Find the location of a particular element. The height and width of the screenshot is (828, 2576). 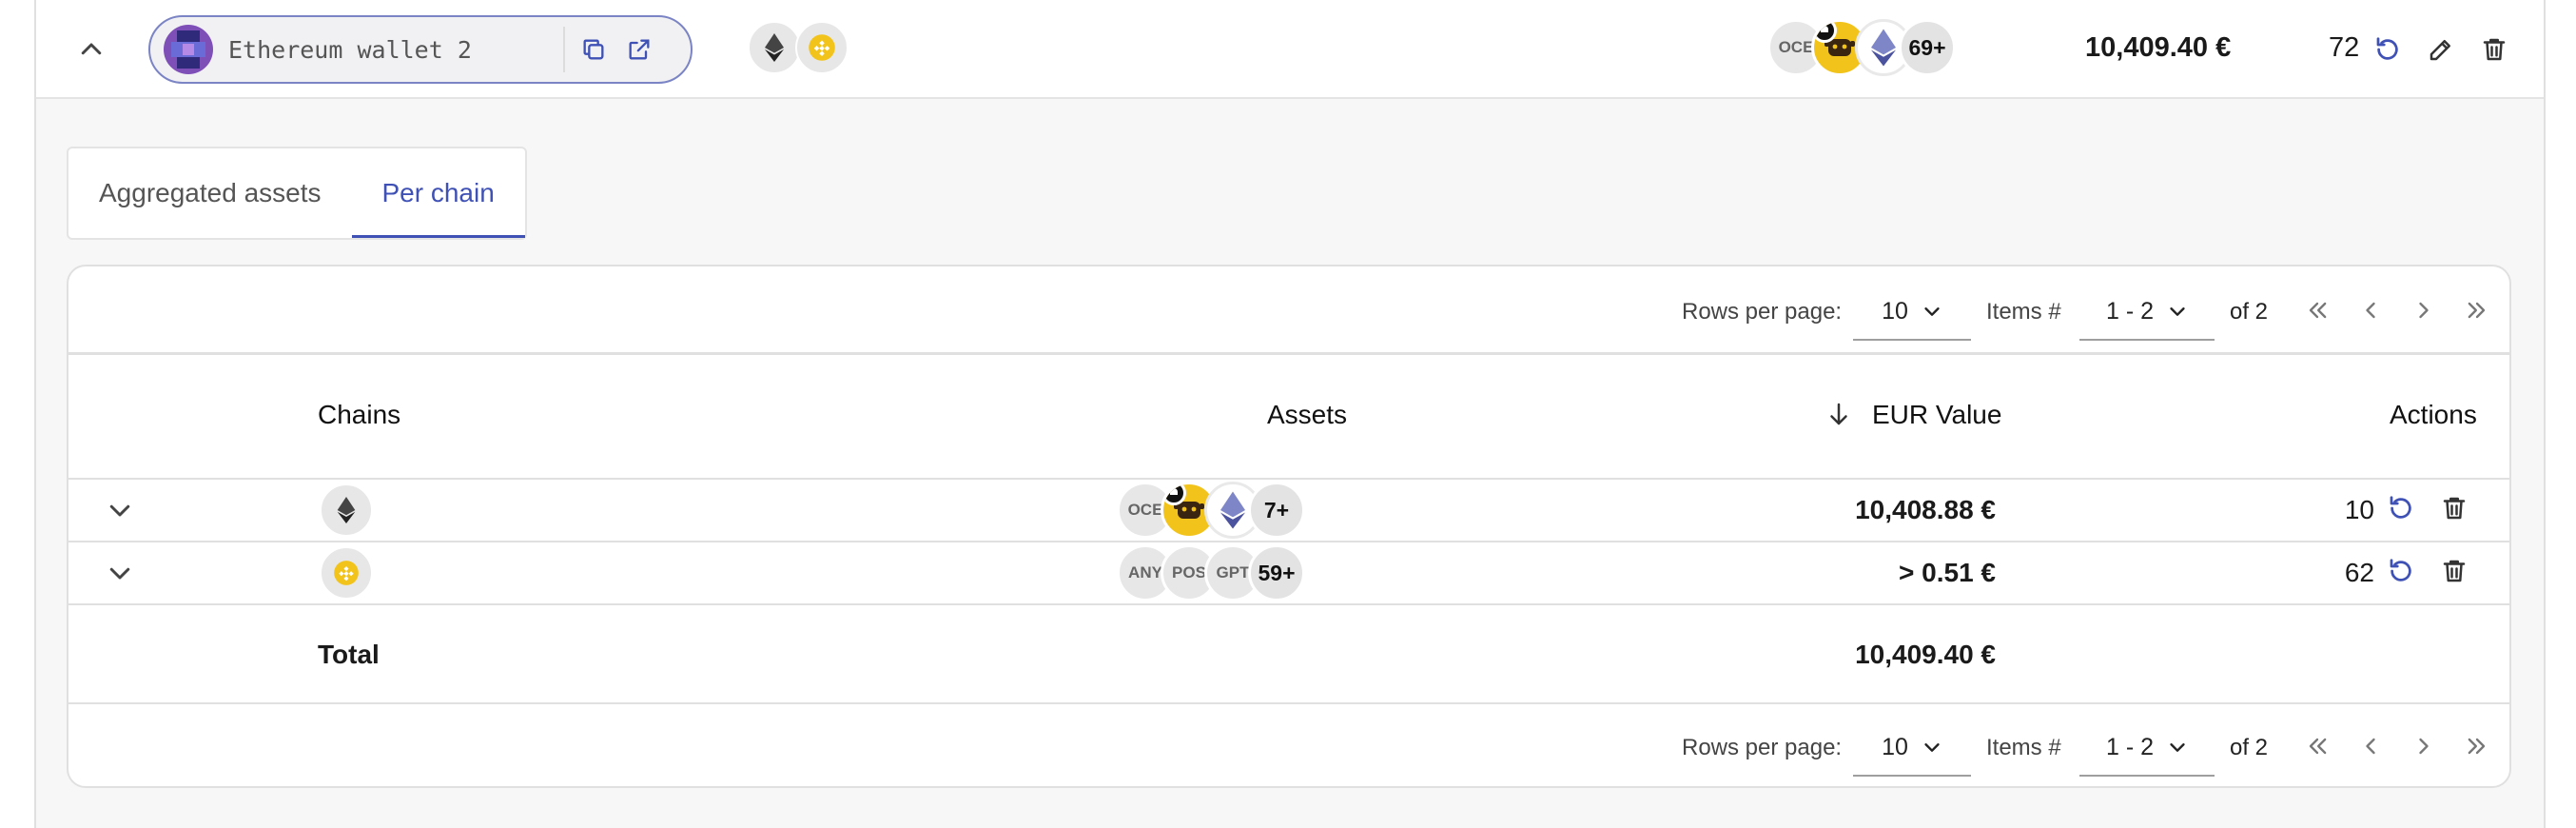

more-assets-count: 7+ is located at coordinates (1277, 510).